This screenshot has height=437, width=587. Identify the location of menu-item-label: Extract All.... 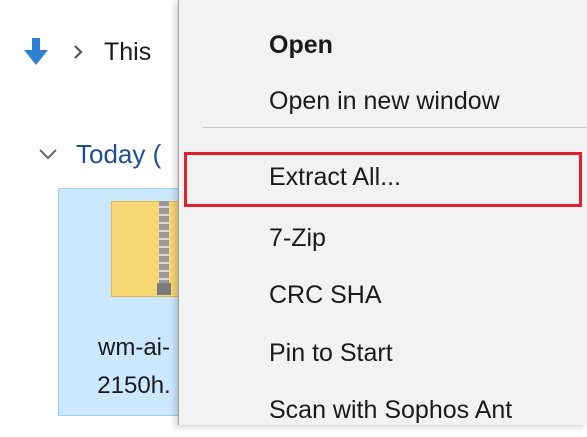
(335, 177).